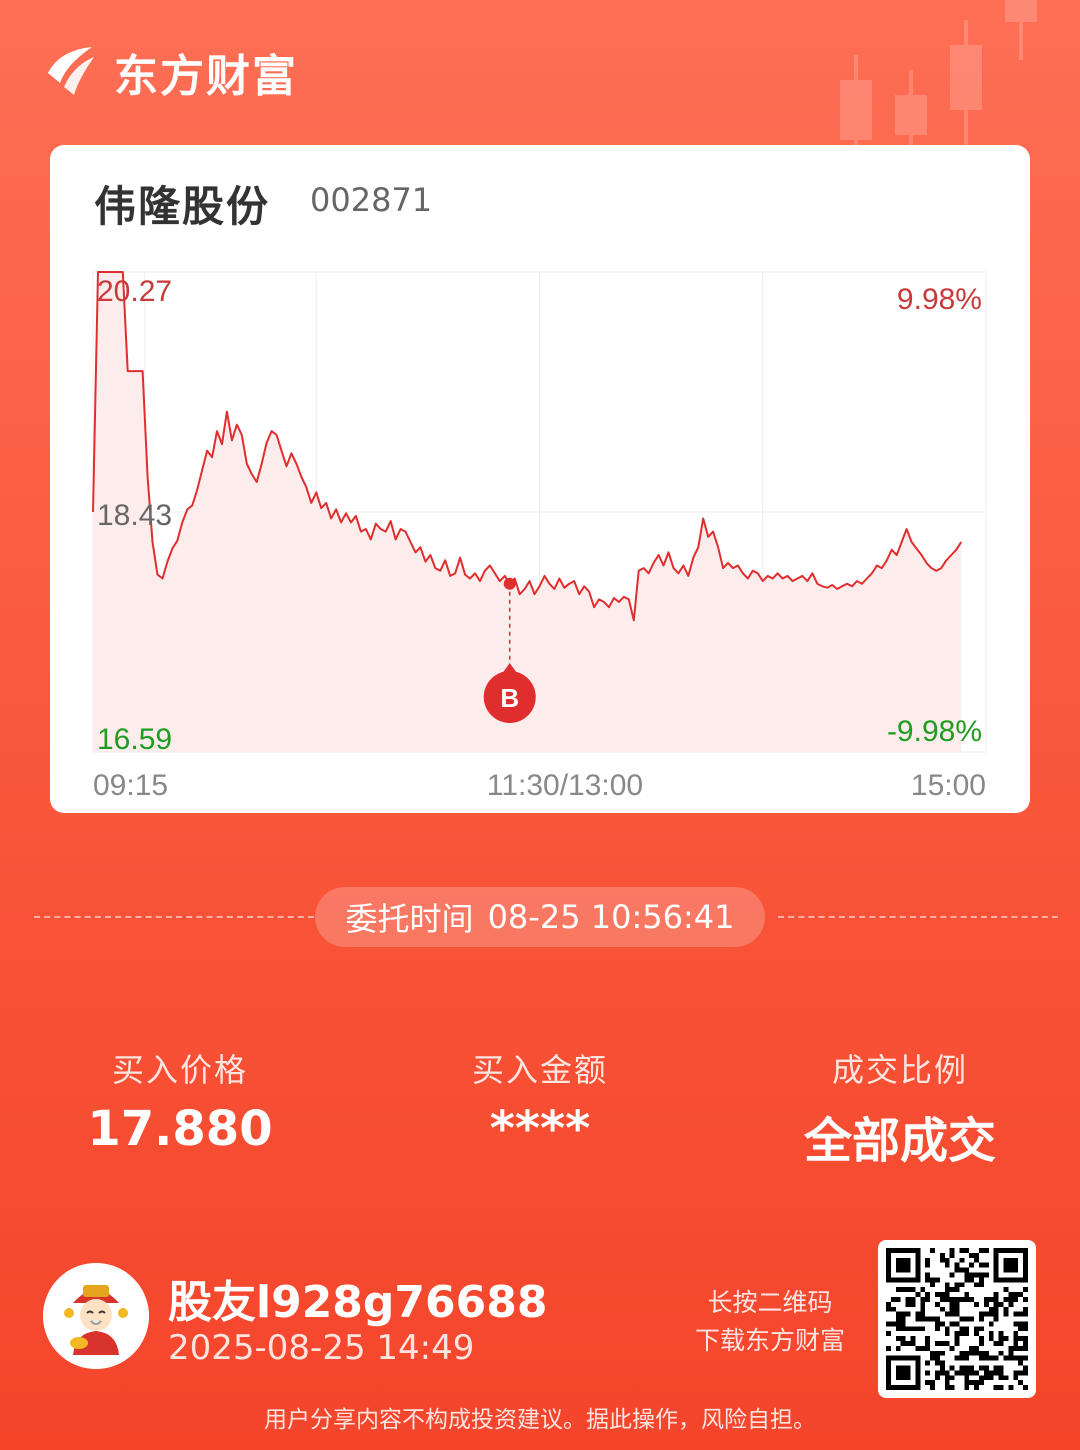  I want to click on order-time-pill: 委托时间 08-25 10:56:41, so click(540, 917).